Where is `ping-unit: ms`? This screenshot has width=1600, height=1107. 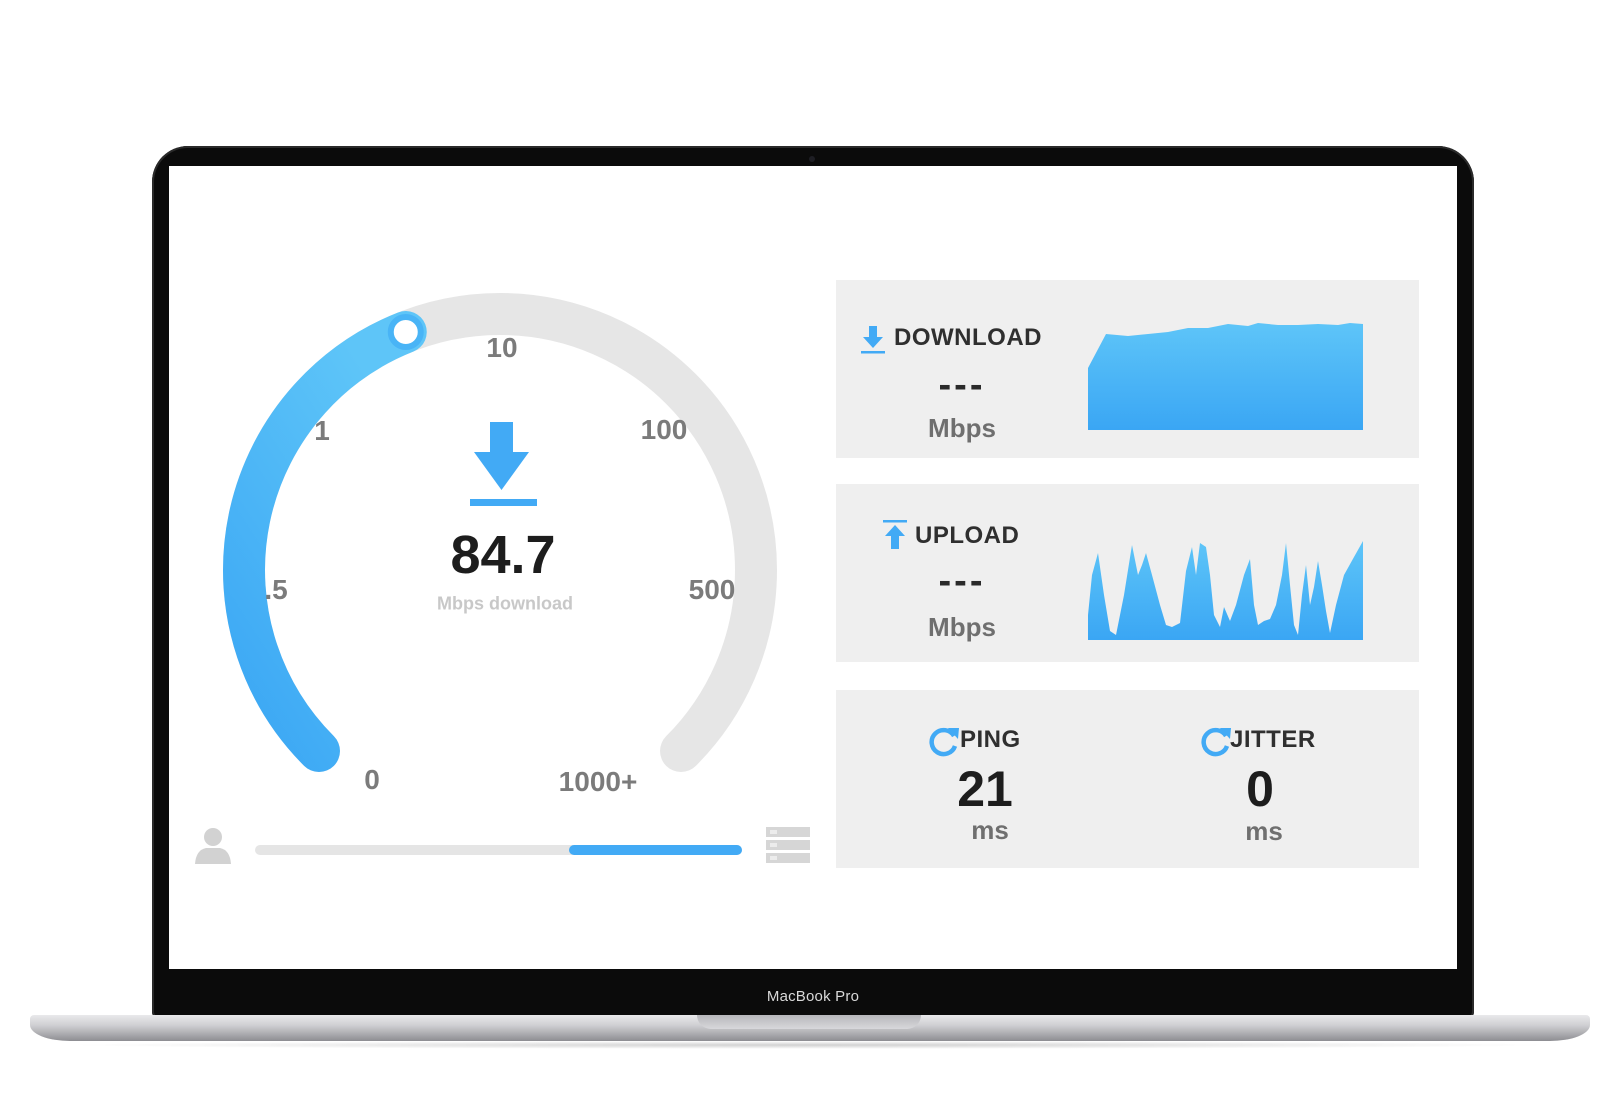 ping-unit: ms is located at coordinates (990, 830).